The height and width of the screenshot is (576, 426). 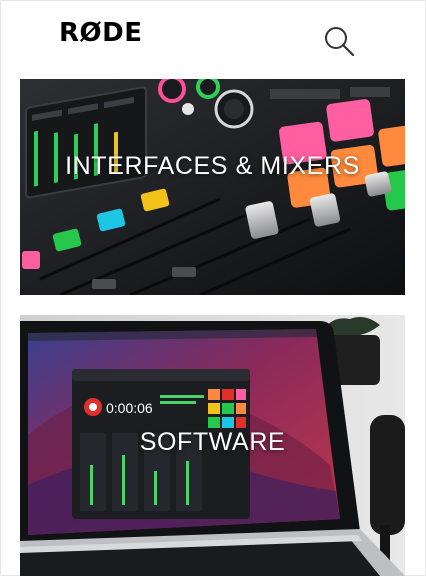 What do you see at coordinates (212, 442) in the screenshot?
I see `category-label: SOFTWARE` at bounding box center [212, 442].